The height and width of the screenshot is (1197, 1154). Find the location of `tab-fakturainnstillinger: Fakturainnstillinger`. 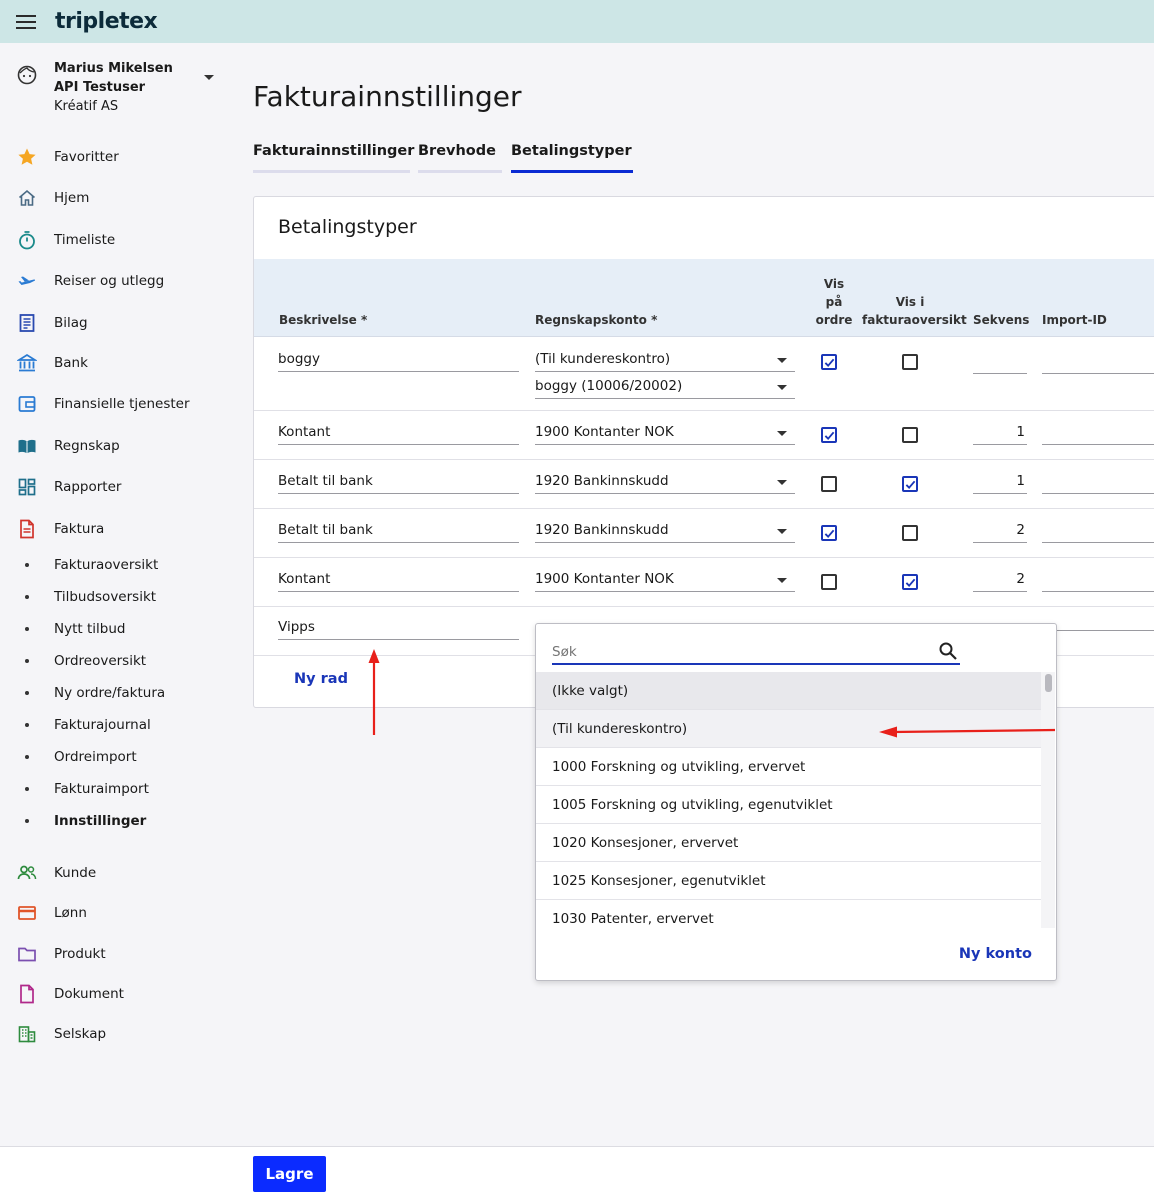

tab-fakturainnstillinger: Fakturainnstillinger is located at coordinates (333, 158).